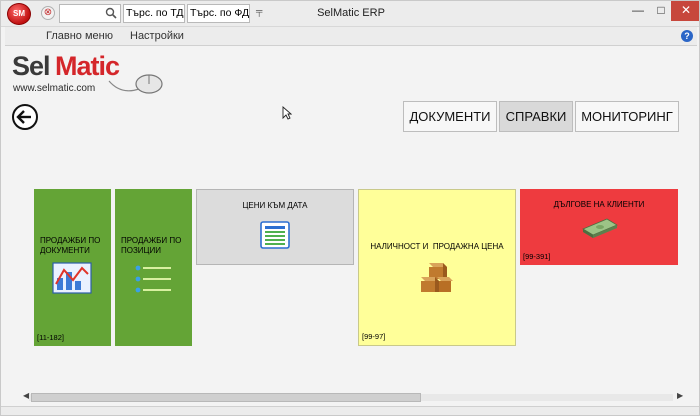  I want to click on close-button: ✕, so click(685, 11).